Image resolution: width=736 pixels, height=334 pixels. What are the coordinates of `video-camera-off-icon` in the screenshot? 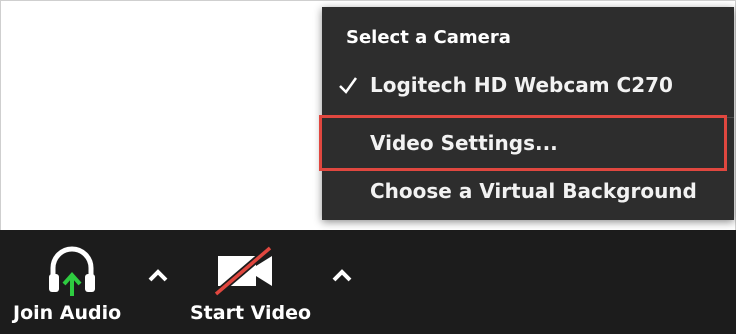 It's located at (243, 271).